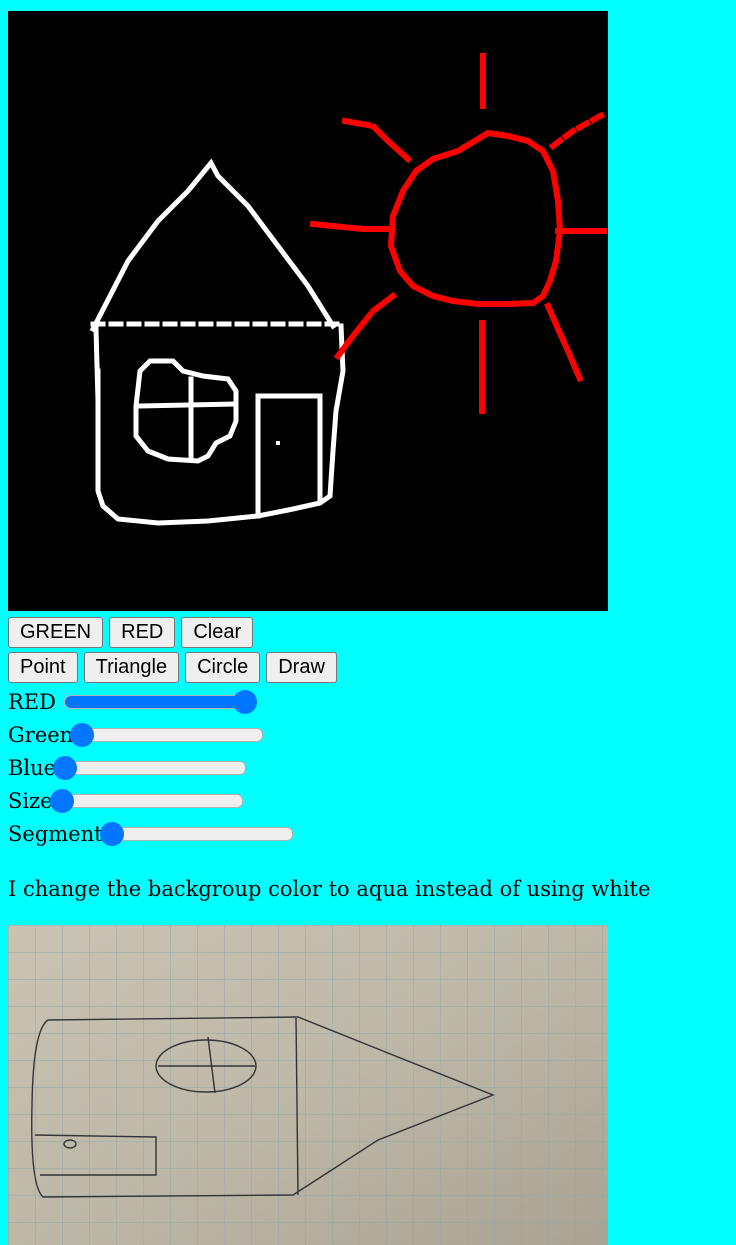  What do you see at coordinates (32, 701) in the screenshot?
I see `slider-label: RED` at bounding box center [32, 701].